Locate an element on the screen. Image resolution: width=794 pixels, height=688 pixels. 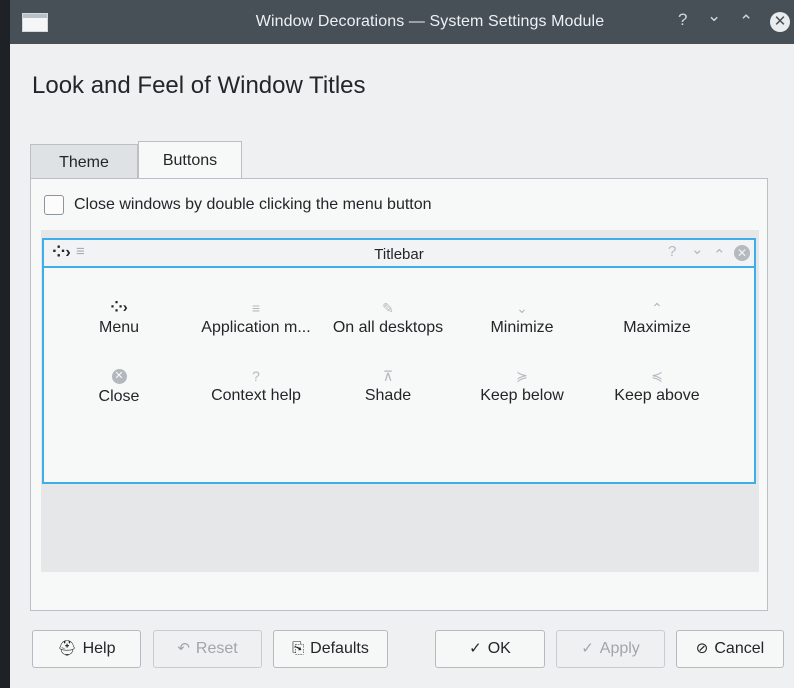
palette-item-maximize: ⌃ Maximize is located at coordinates (657, 317).